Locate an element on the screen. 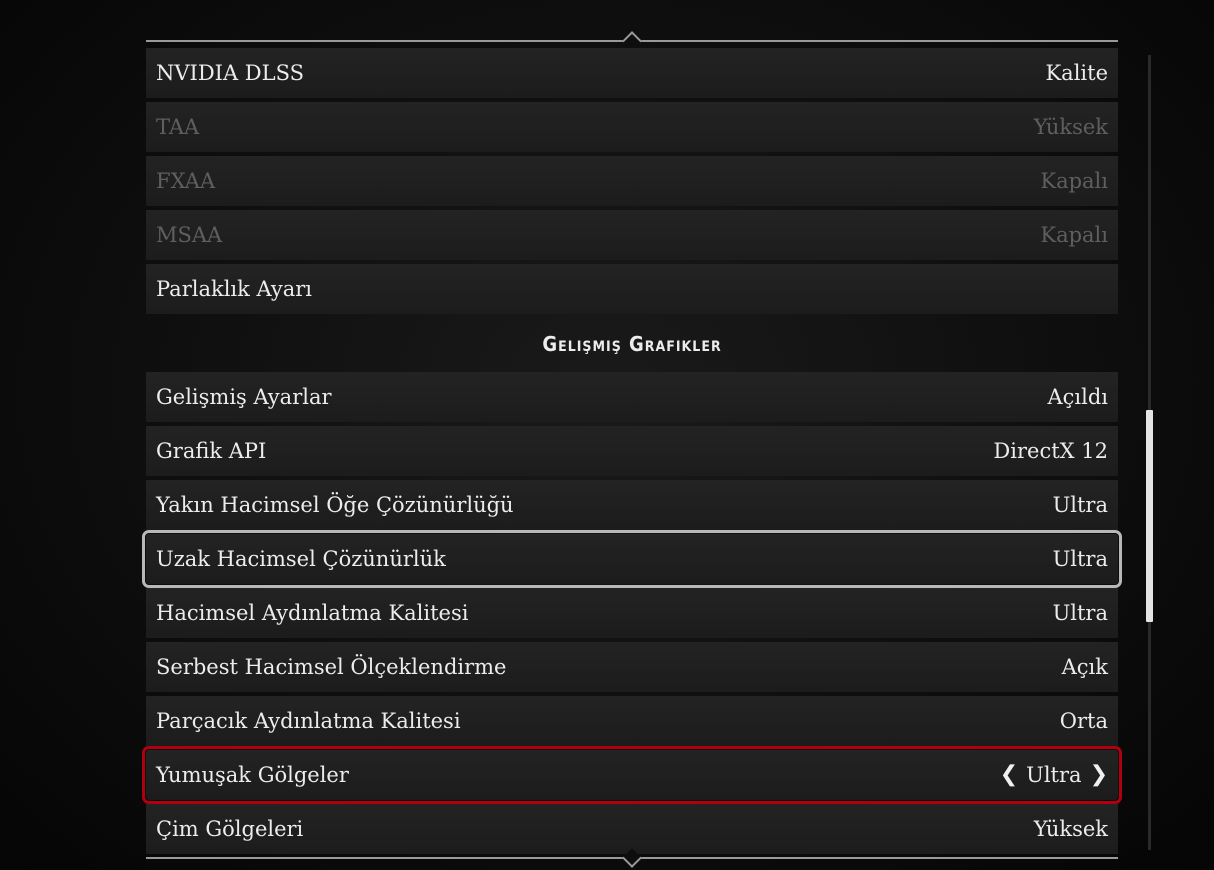 The height and width of the screenshot is (870, 1214). setting-value: Açık is located at coordinates (1084, 667).